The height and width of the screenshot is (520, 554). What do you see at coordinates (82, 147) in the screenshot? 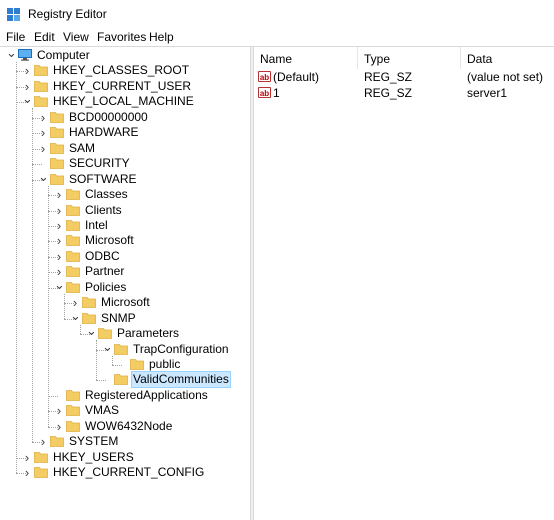
I see `tree-node-label: SAM` at bounding box center [82, 147].